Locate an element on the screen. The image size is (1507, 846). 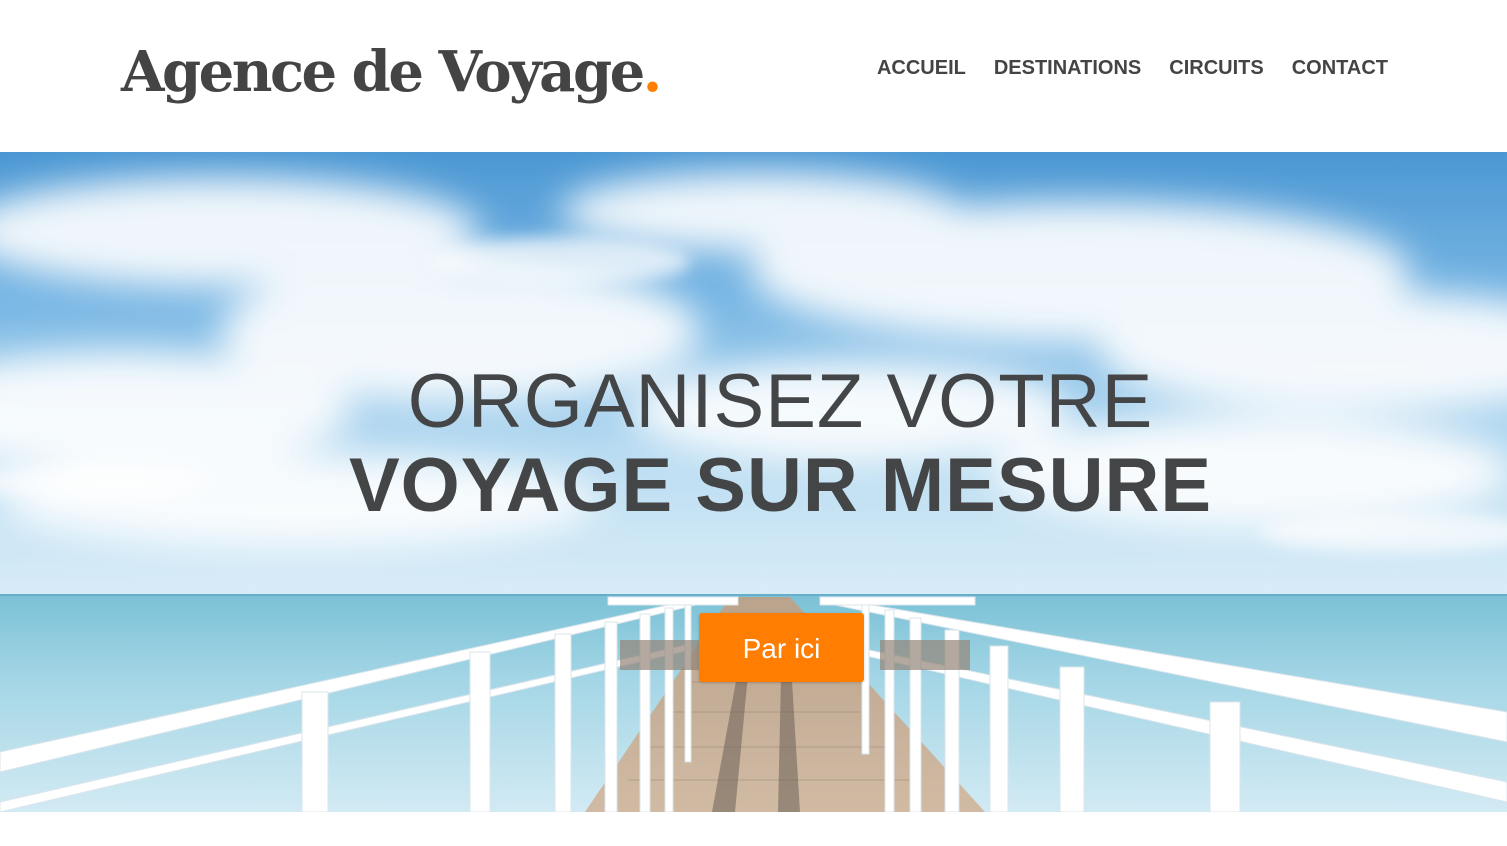
par-ici-button: Par ici is located at coordinates (781, 647).